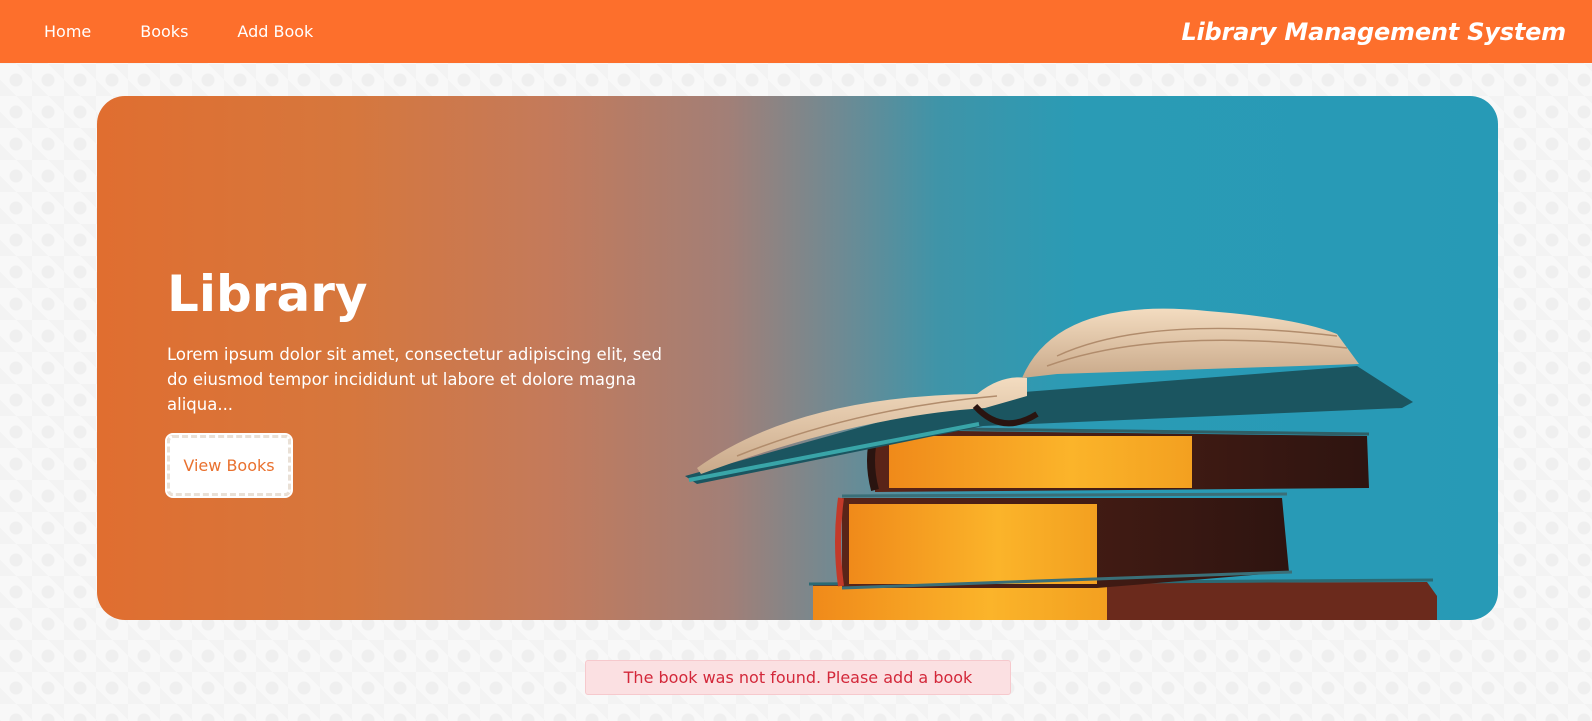  Describe the element at coordinates (203, 31) in the screenshot. I see `nav-links: Home Books Add Book` at that location.